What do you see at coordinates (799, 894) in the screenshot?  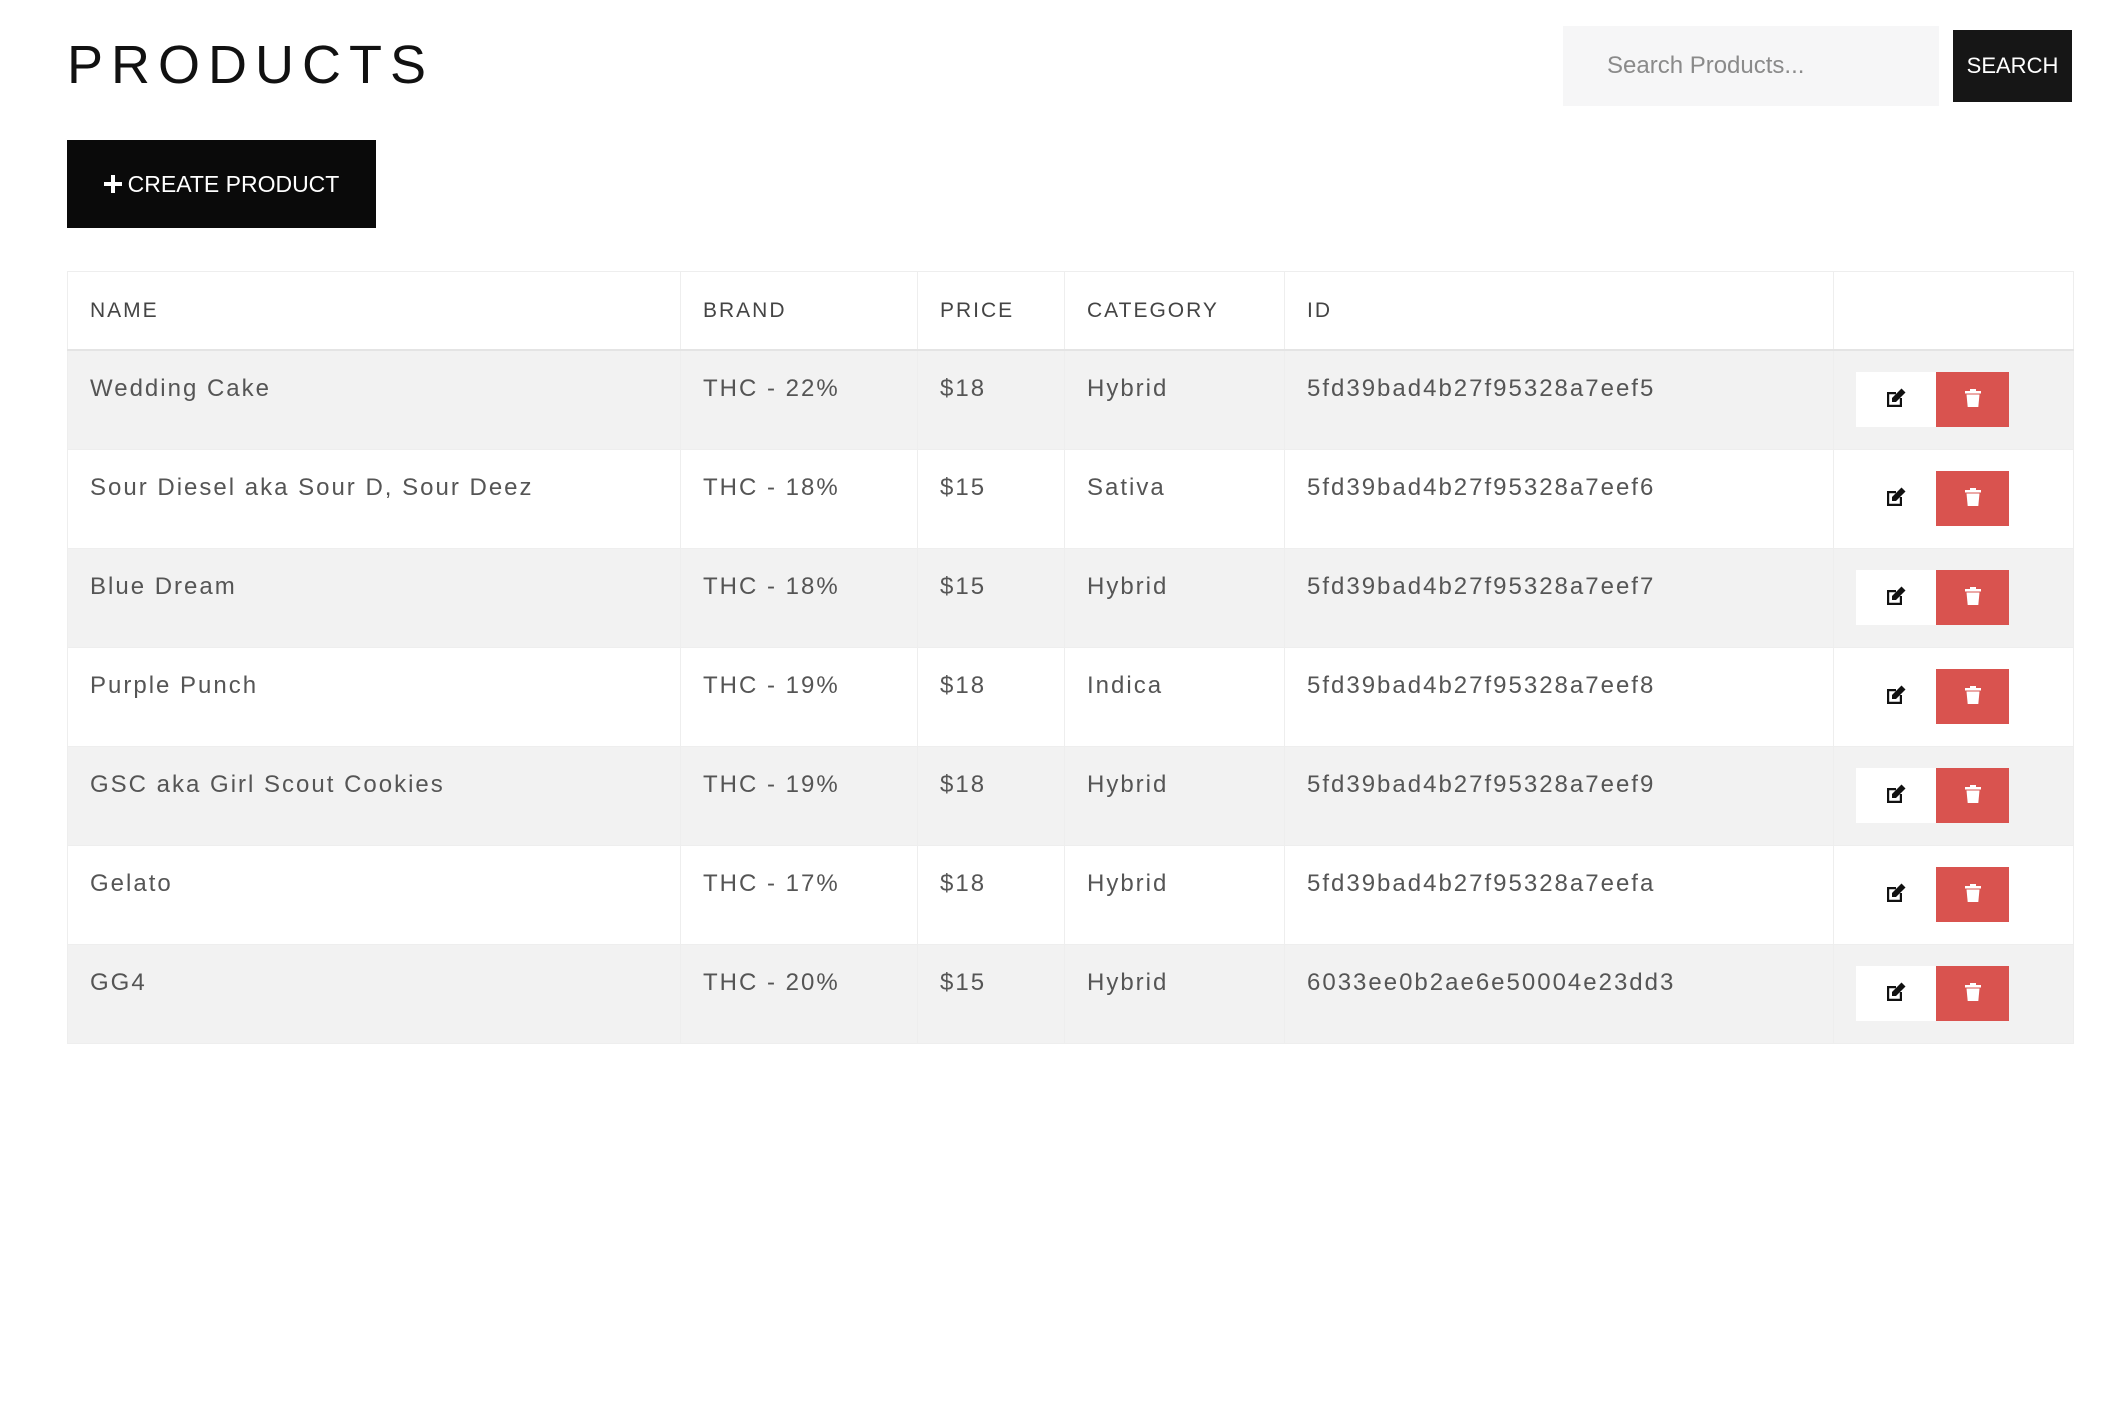 I see `cell-brand: THC - 17%` at bounding box center [799, 894].